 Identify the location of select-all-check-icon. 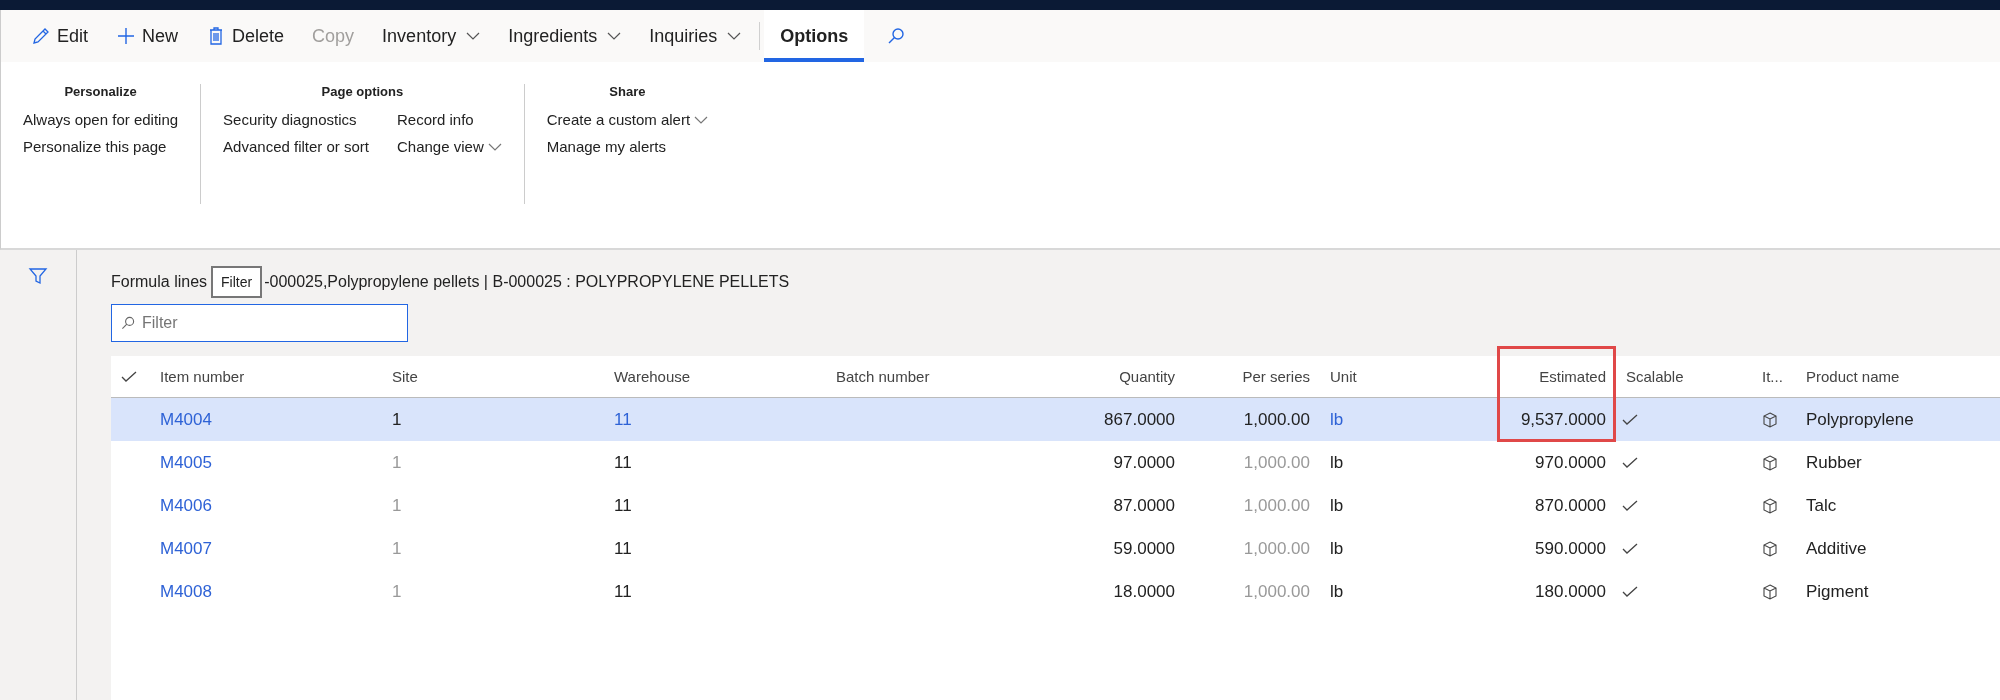
(129, 376).